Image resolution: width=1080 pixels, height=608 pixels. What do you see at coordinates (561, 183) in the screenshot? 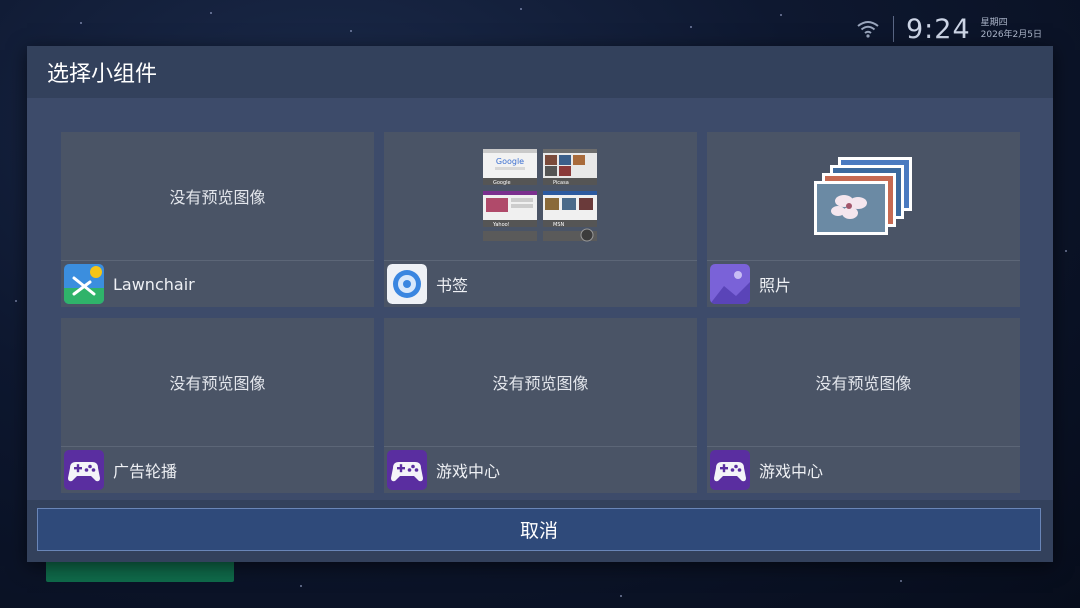
I see `thumb-label-picasa: Picasa` at bounding box center [561, 183].